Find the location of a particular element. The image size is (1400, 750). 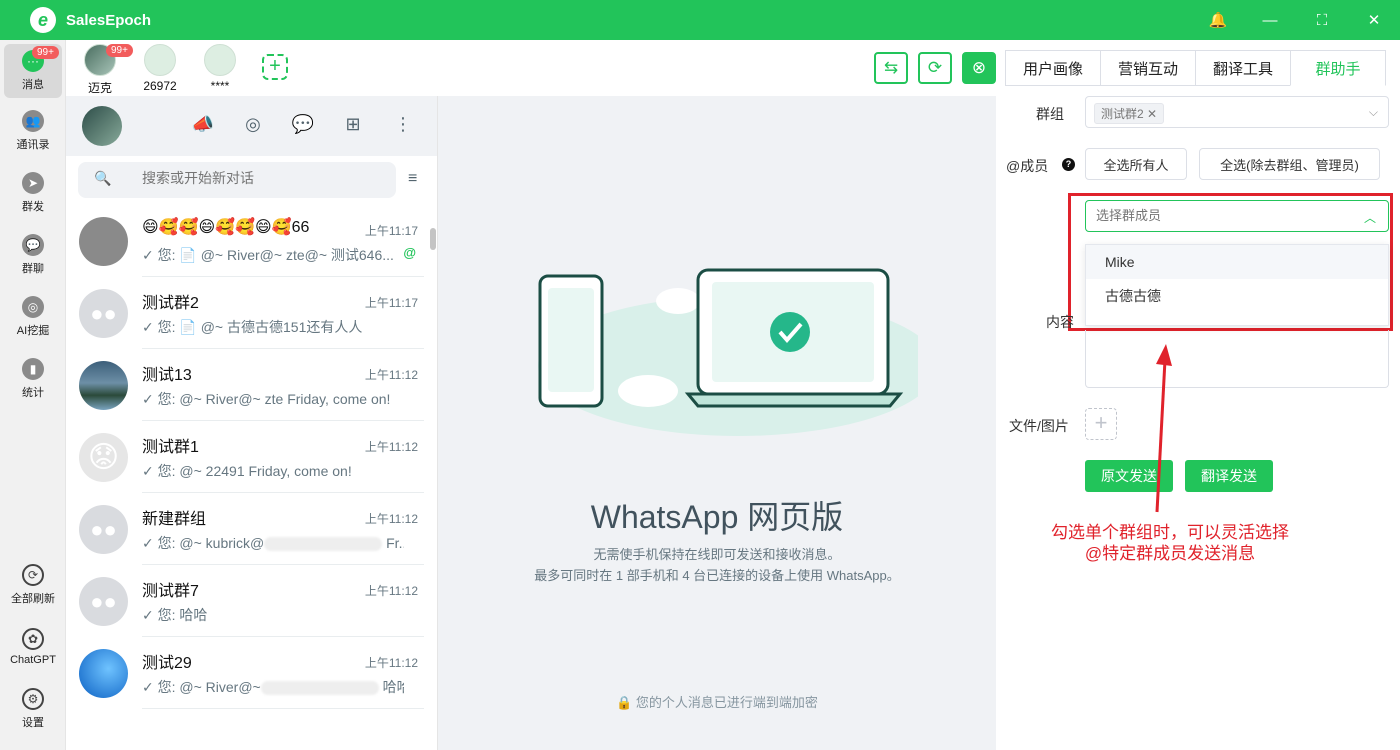

group-avatar-icon: ●● is located at coordinates (103, 529).